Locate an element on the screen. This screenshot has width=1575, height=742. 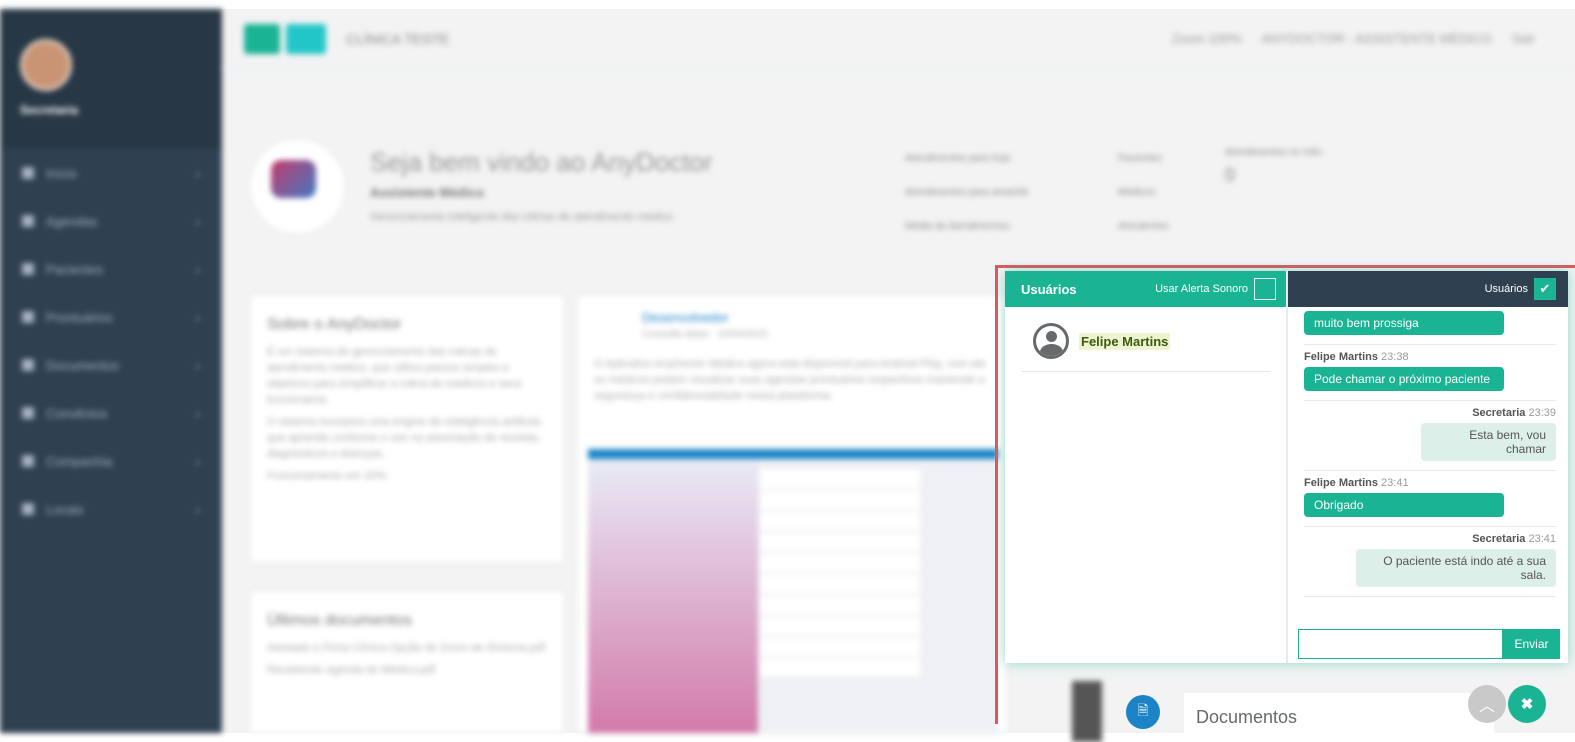
sidebar-item-agendas: Agendas ‹ is located at coordinates (111, 221).